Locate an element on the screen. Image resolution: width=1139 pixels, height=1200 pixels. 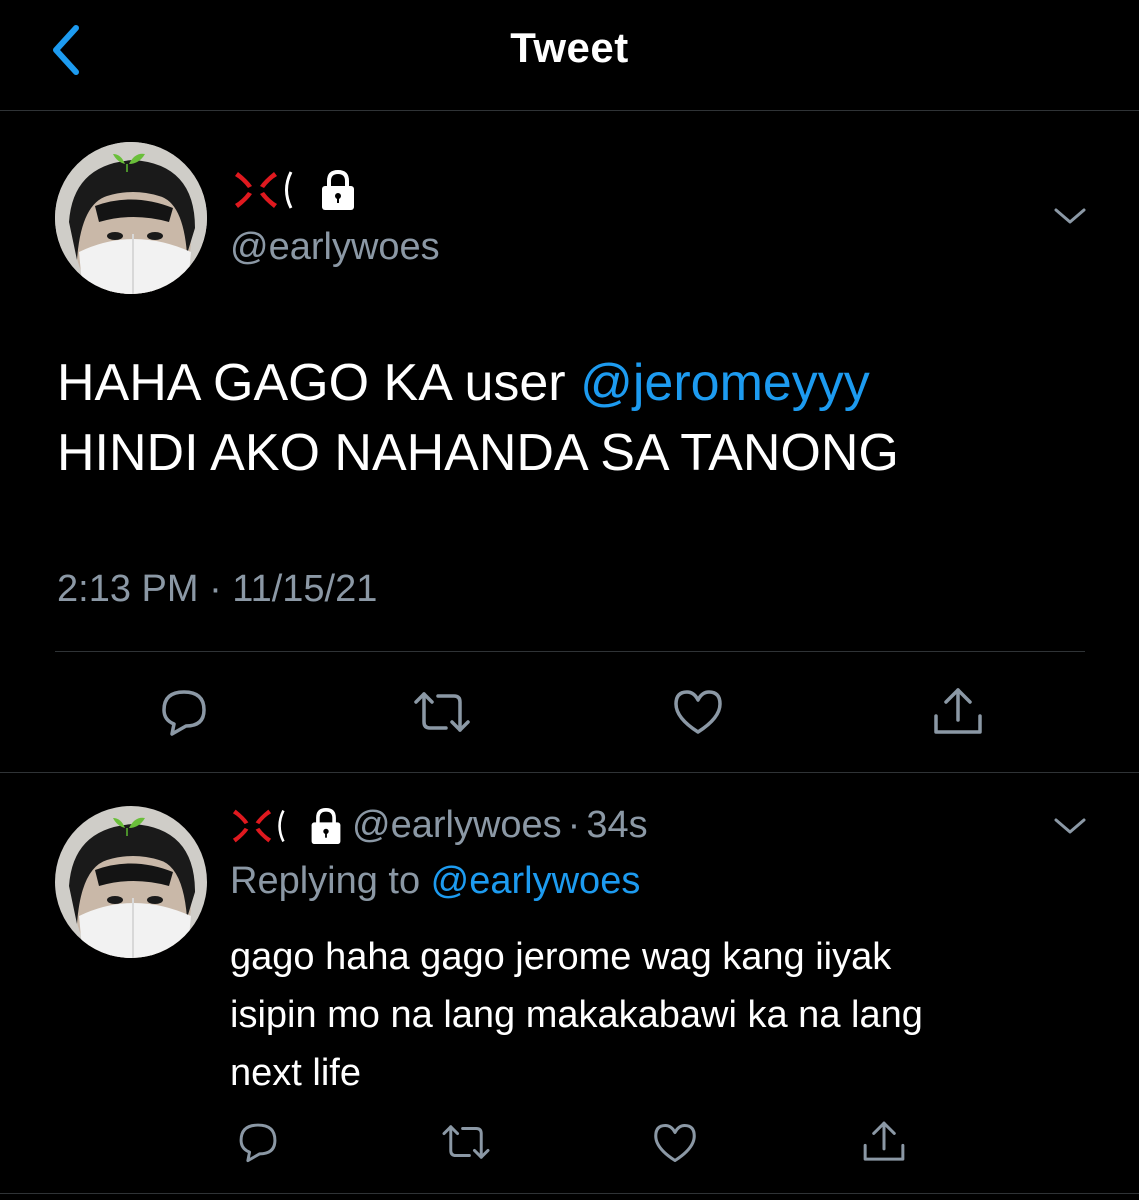
top-nav-bar: Tweet is located at coordinates (569, 55).